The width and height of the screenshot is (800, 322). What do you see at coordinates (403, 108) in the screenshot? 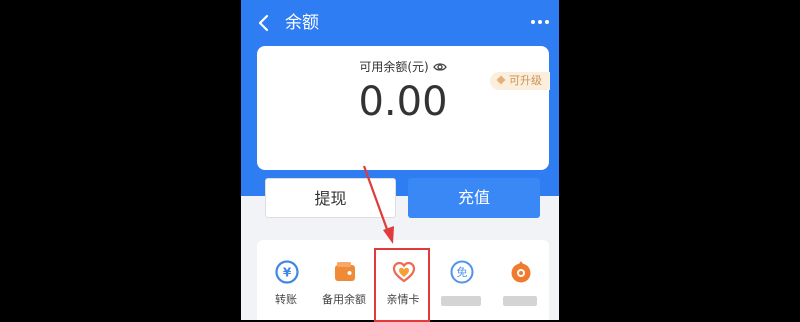
I see `balance-card: 可用余额(元) 0.00 可升级` at bounding box center [403, 108].